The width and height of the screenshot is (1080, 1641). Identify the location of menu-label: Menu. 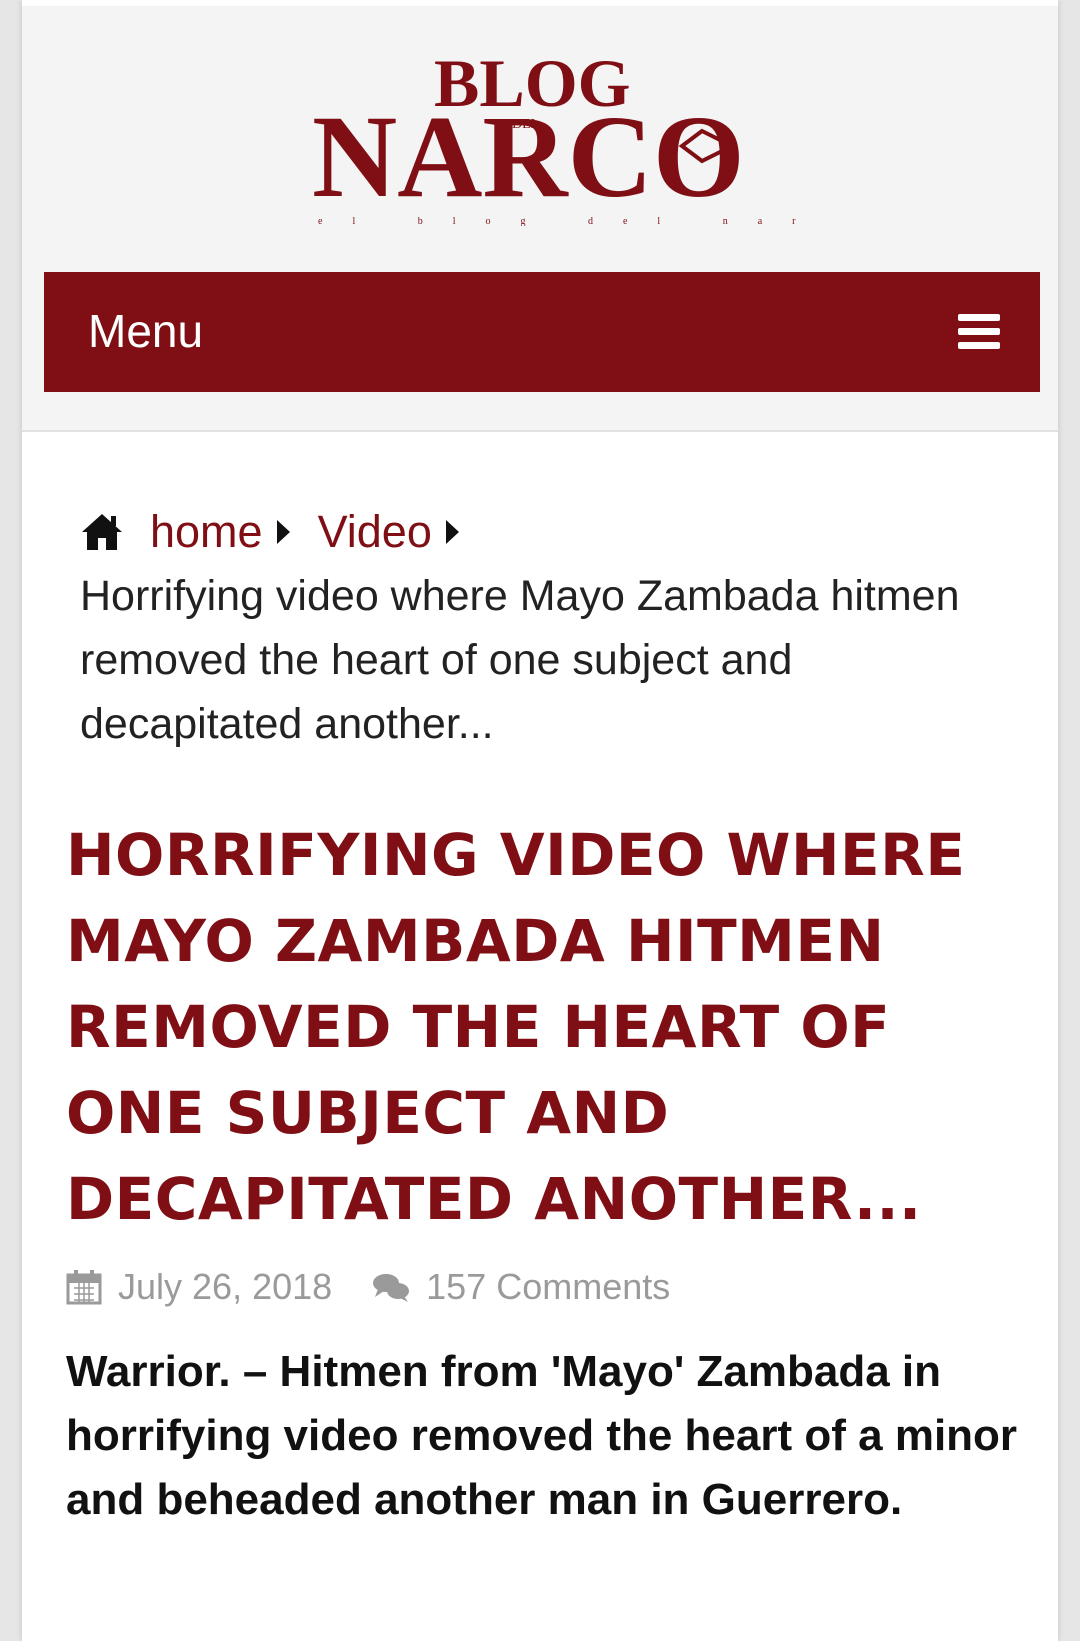
(145, 331).